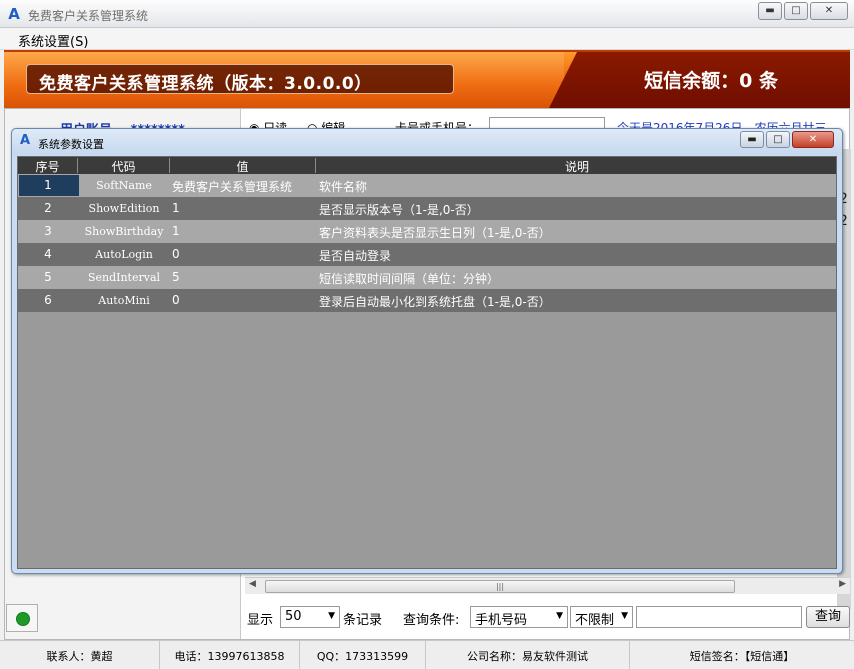  Describe the element at coordinates (48, 231) in the screenshot. I see `cell-seq: 3` at that location.